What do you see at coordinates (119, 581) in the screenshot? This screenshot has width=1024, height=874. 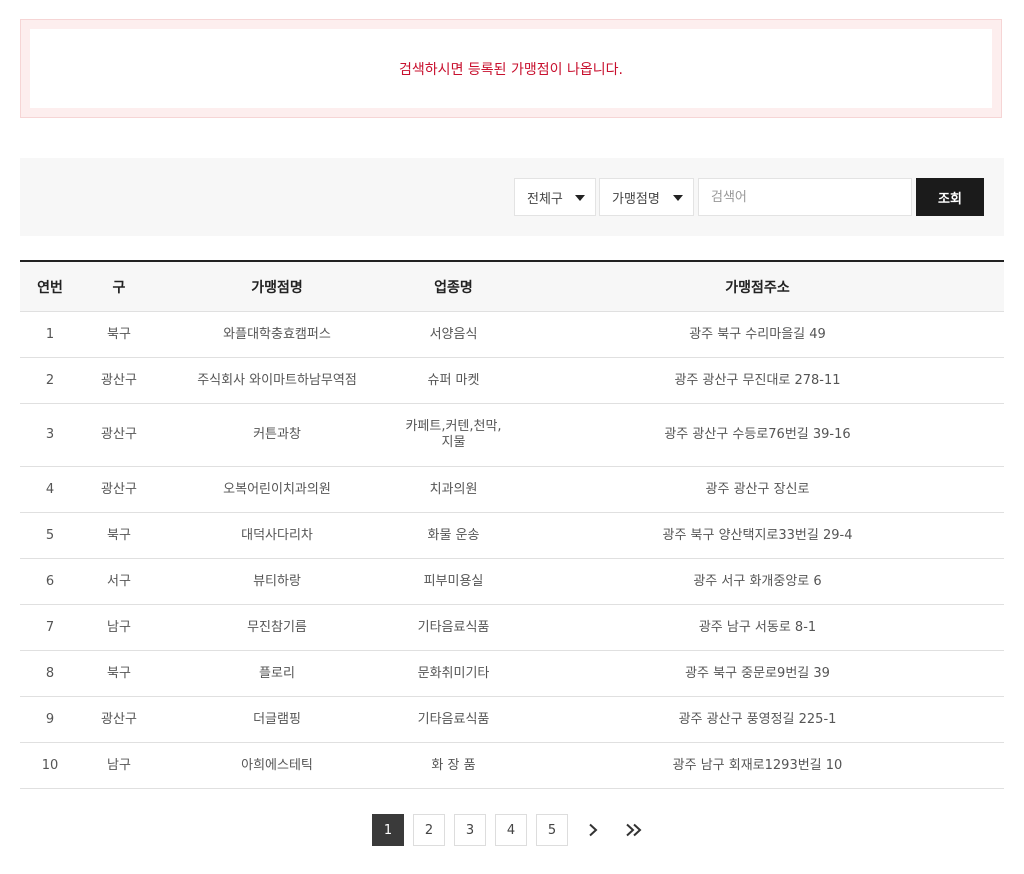 I see `cell-gu: 서구` at bounding box center [119, 581].